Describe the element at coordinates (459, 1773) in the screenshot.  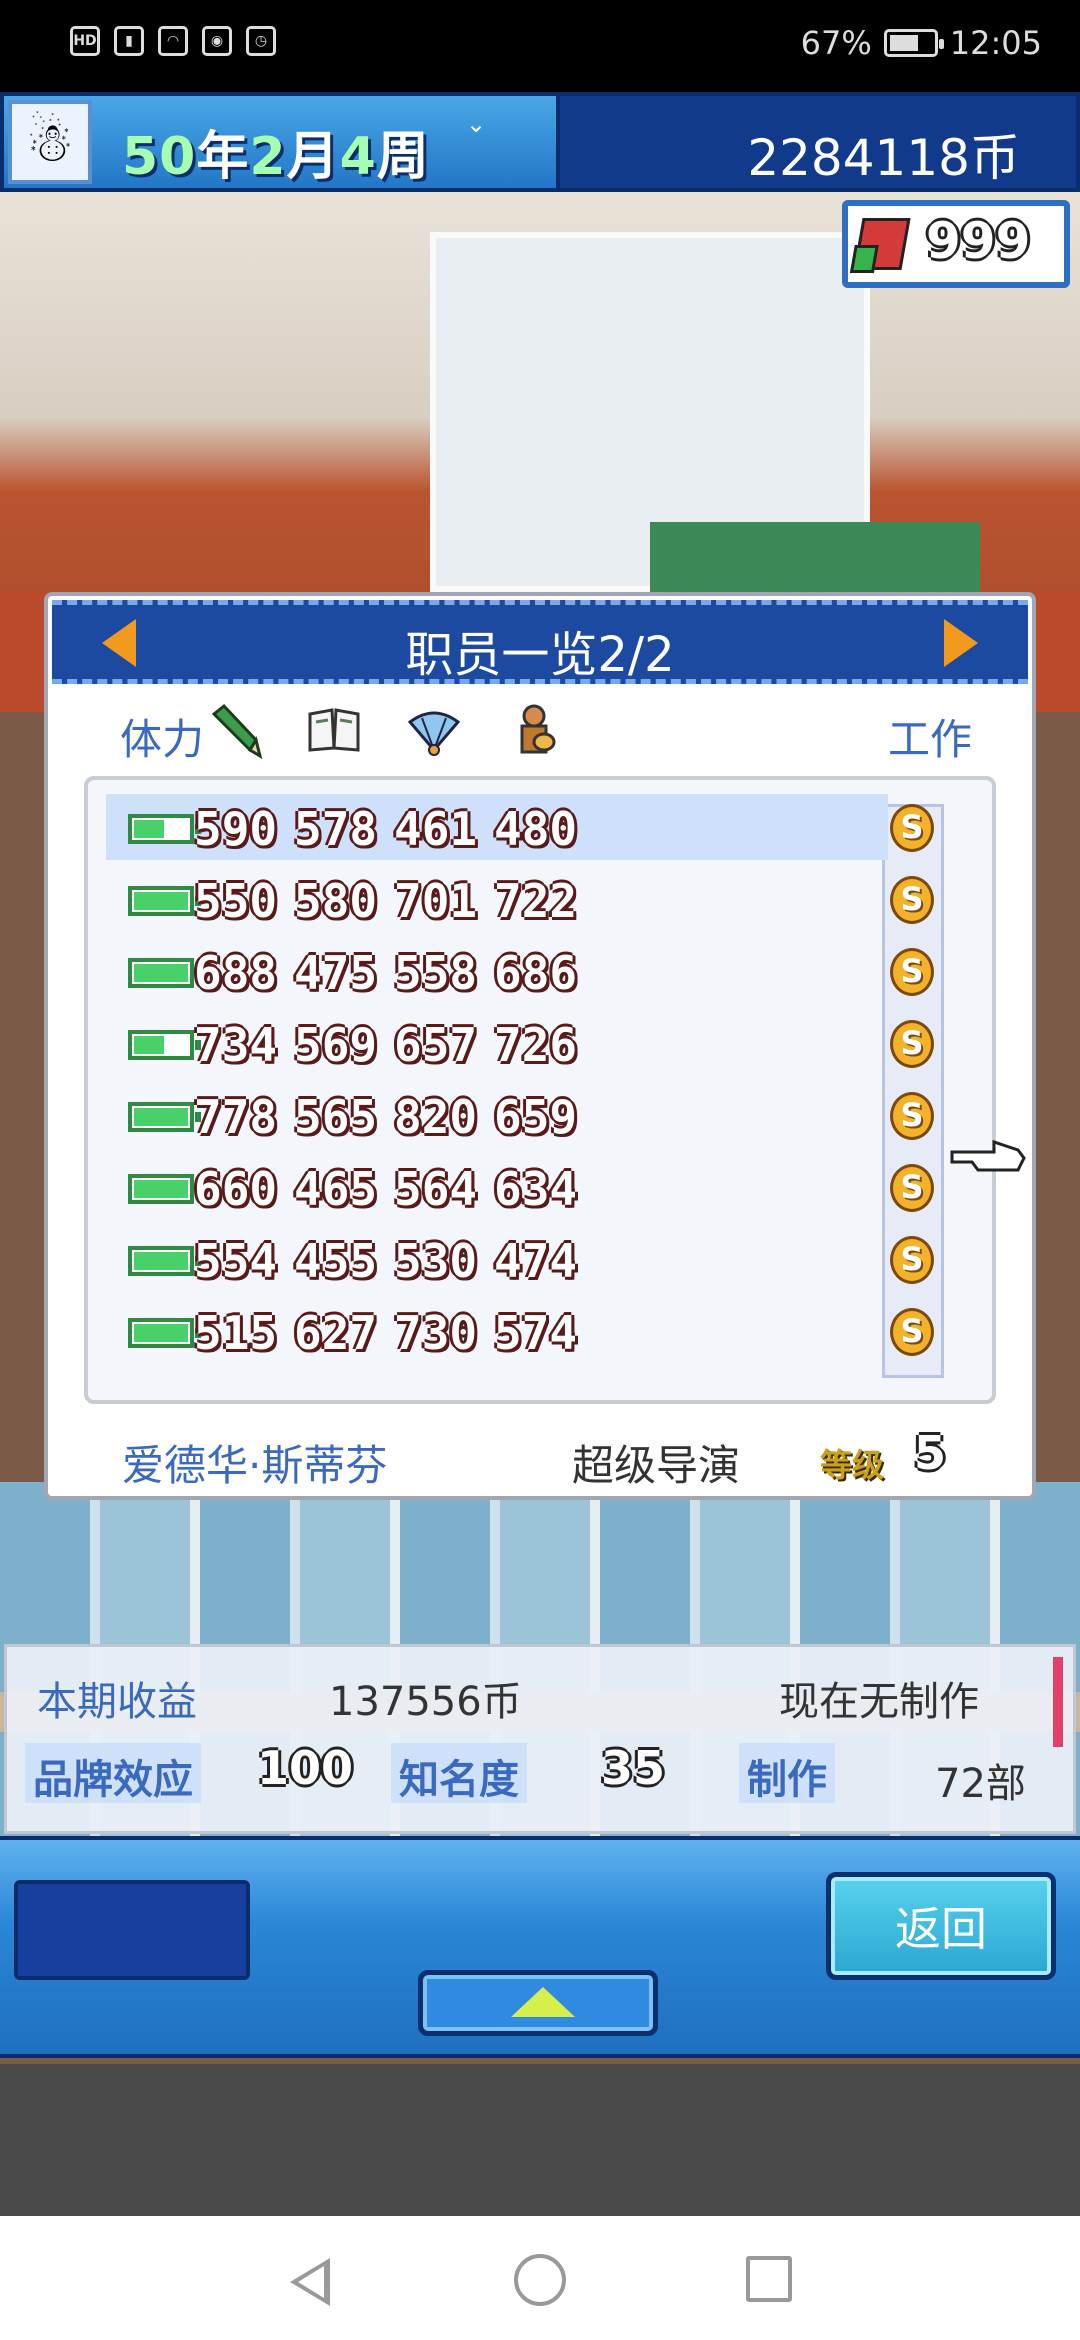
I see `fame-label: 知名度` at that location.